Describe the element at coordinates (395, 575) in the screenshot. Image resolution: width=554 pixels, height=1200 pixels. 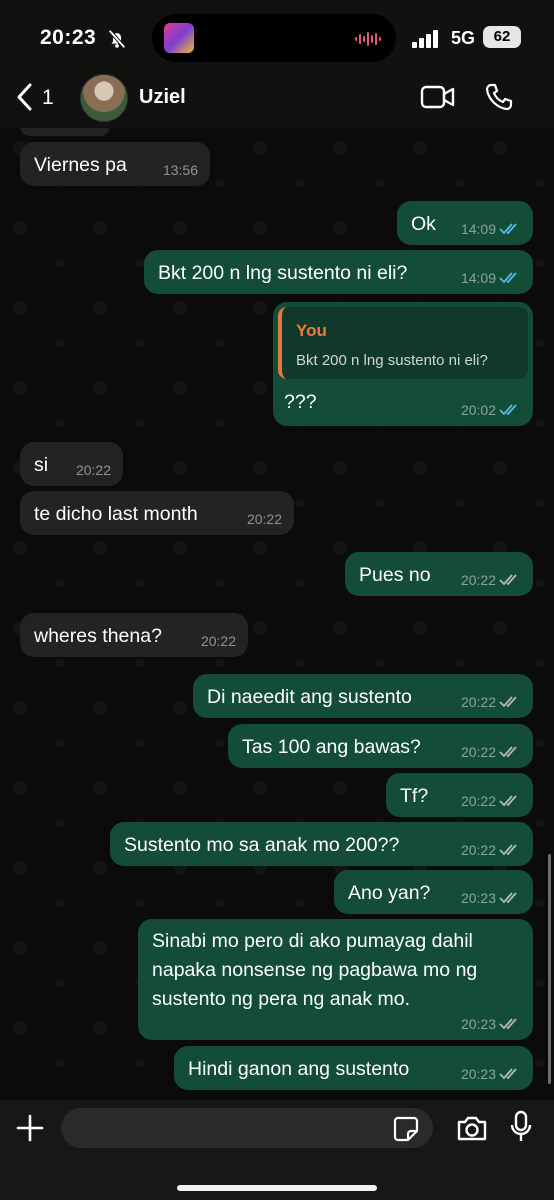
I see `message-text: Pues no` at that location.